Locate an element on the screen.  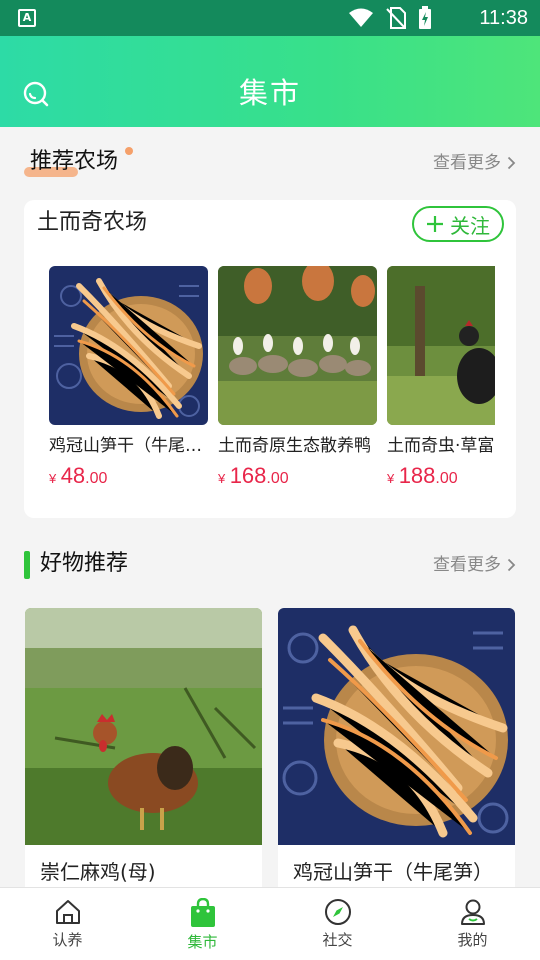
follow-button: 关注 is located at coordinates (458, 224).